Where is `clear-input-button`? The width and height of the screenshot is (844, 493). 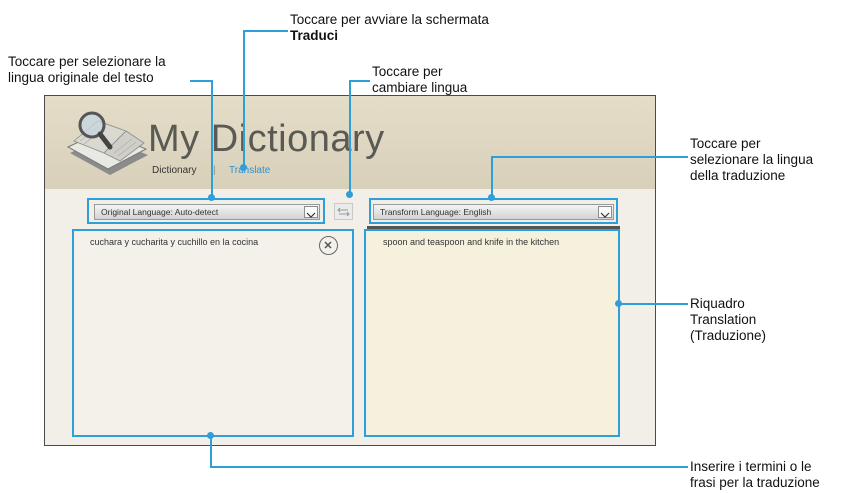
clear-input-button is located at coordinates (328, 245).